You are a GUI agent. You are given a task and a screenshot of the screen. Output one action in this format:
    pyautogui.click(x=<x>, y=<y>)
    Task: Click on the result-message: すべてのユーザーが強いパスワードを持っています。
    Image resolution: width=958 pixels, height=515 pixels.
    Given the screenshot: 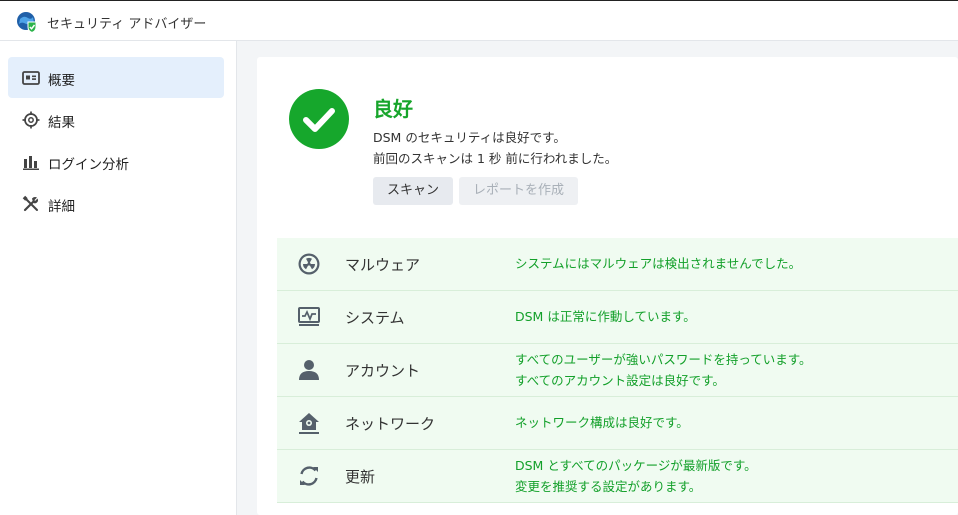 What is the action you would take?
    pyautogui.click(x=663, y=359)
    